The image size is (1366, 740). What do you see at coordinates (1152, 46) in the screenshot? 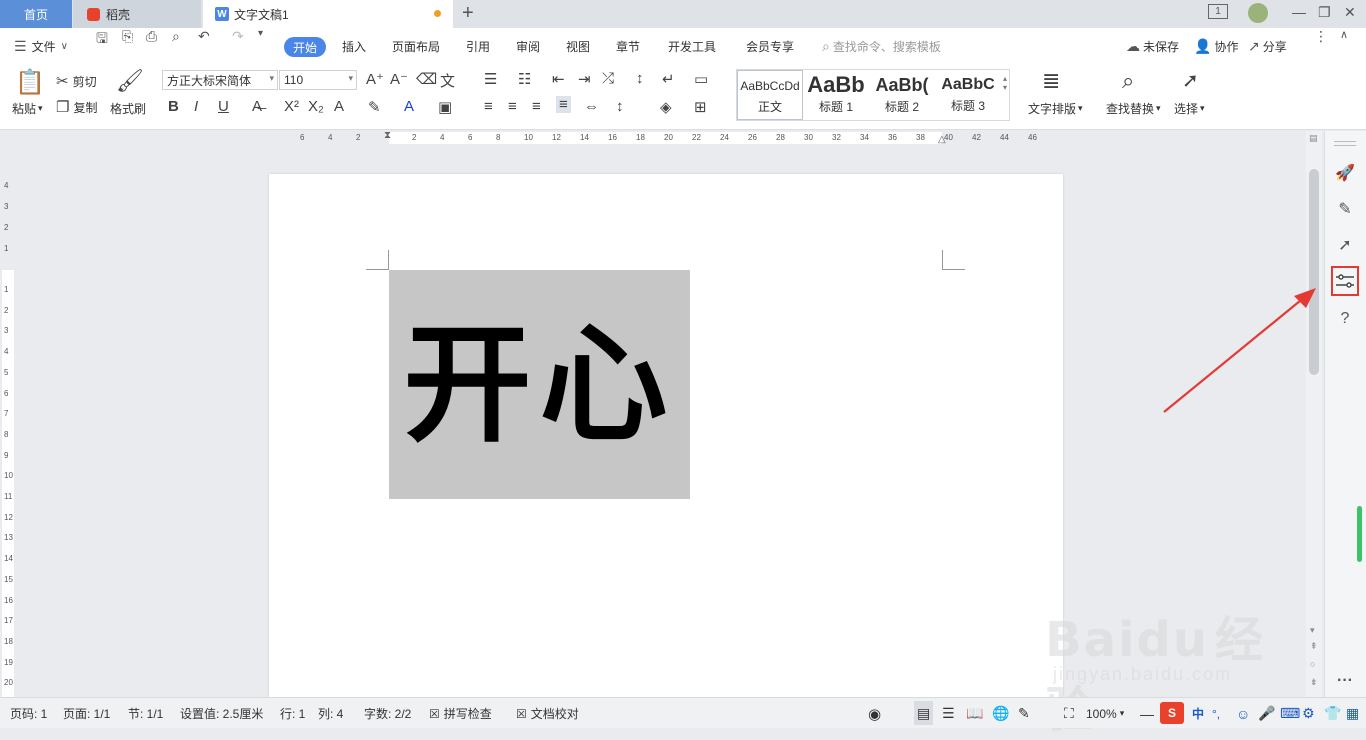
I see `unsaved-button: ☁ 未保存` at bounding box center [1152, 46].